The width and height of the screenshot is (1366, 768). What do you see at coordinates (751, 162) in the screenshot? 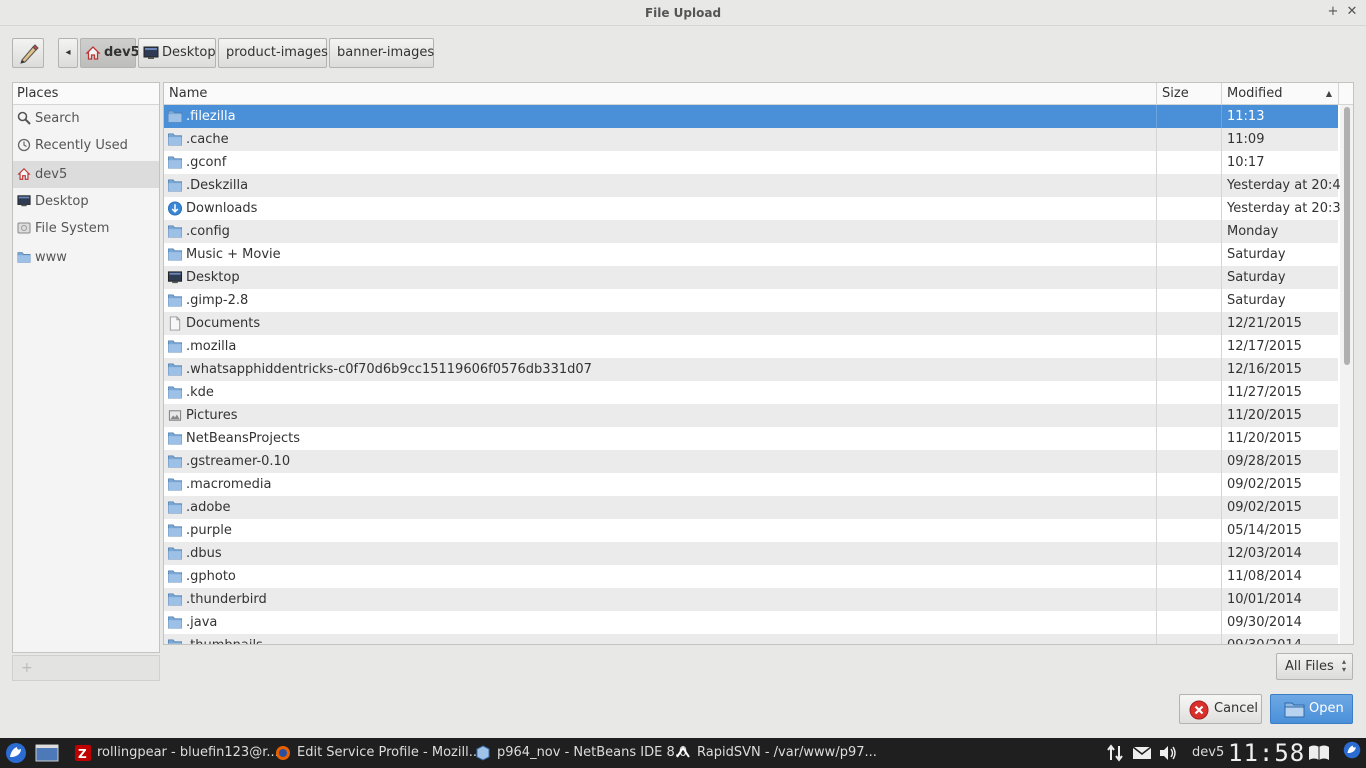
I see `file-row: .gconf 10:17` at bounding box center [751, 162].